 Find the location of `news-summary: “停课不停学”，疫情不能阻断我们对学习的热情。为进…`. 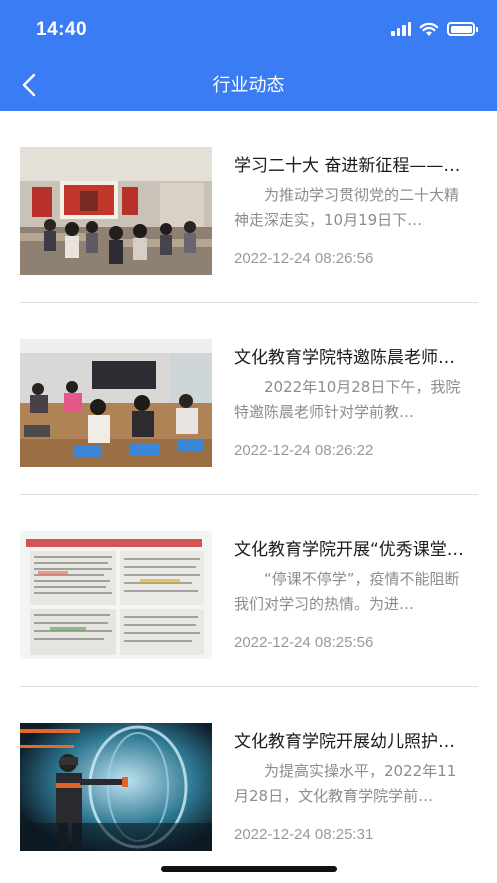

news-summary: “停课不停学”，疫情不能阻断我们对学习的热情。为进… is located at coordinates (347, 591).